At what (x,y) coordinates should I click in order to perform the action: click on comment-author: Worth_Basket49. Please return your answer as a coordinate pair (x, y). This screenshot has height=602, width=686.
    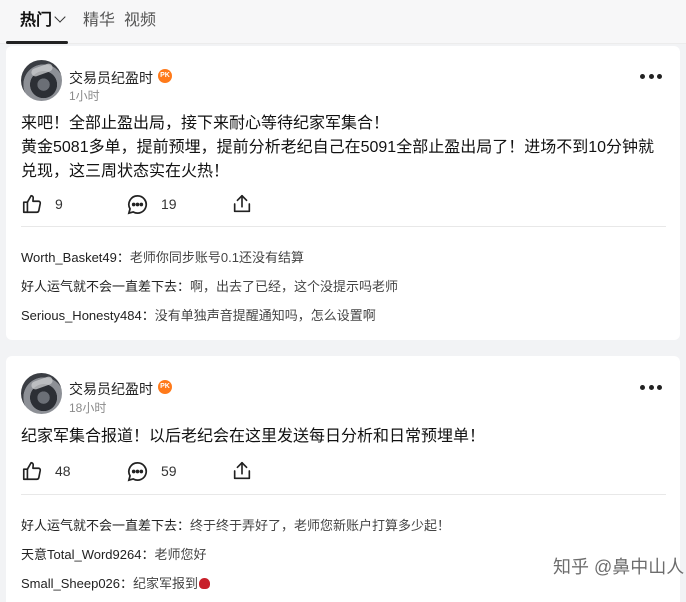
    Looking at the image, I should click on (69, 257).